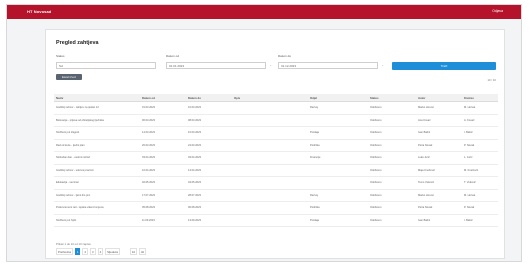 Image resolution: width=530 pixels, height=268 pixels. Describe the element at coordinates (338, 220) in the screenshot. I see `table-cell: Prodaja` at that location.